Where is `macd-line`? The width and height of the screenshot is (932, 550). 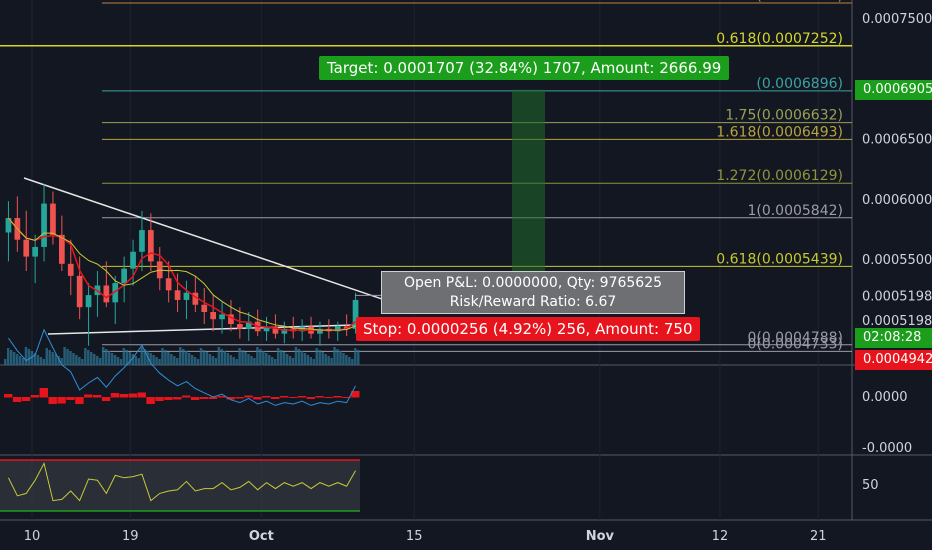 macd-line is located at coordinates (182, 367).